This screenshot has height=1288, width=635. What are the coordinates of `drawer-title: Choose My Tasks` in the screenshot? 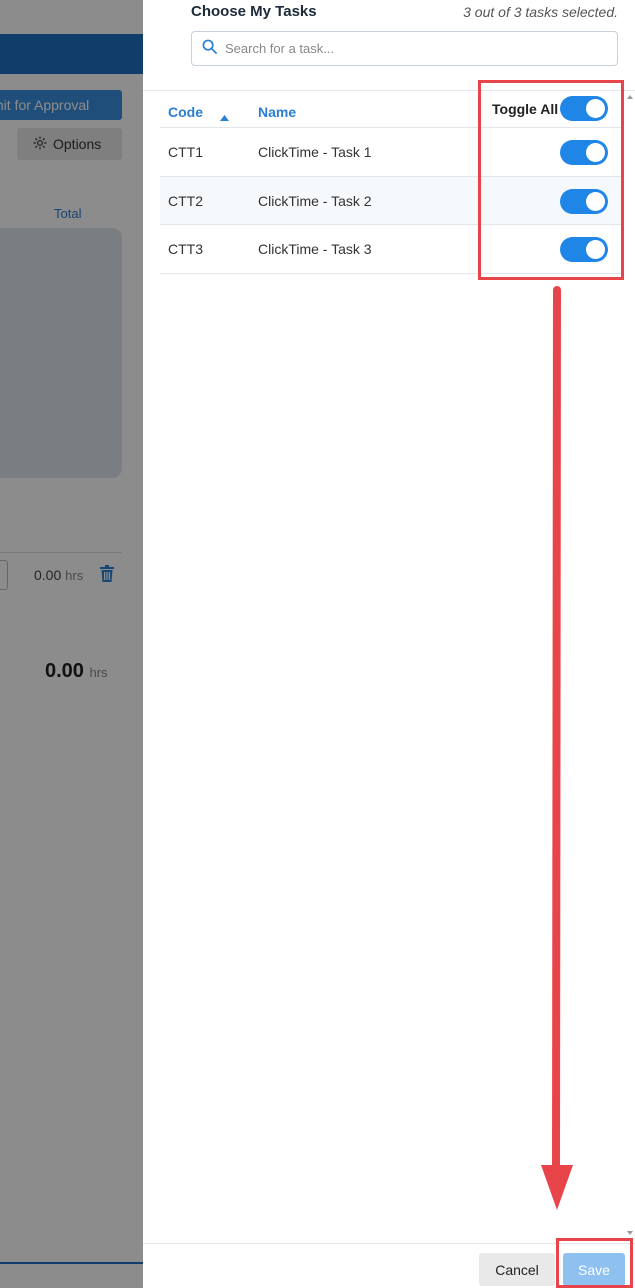 It's located at (254, 11).